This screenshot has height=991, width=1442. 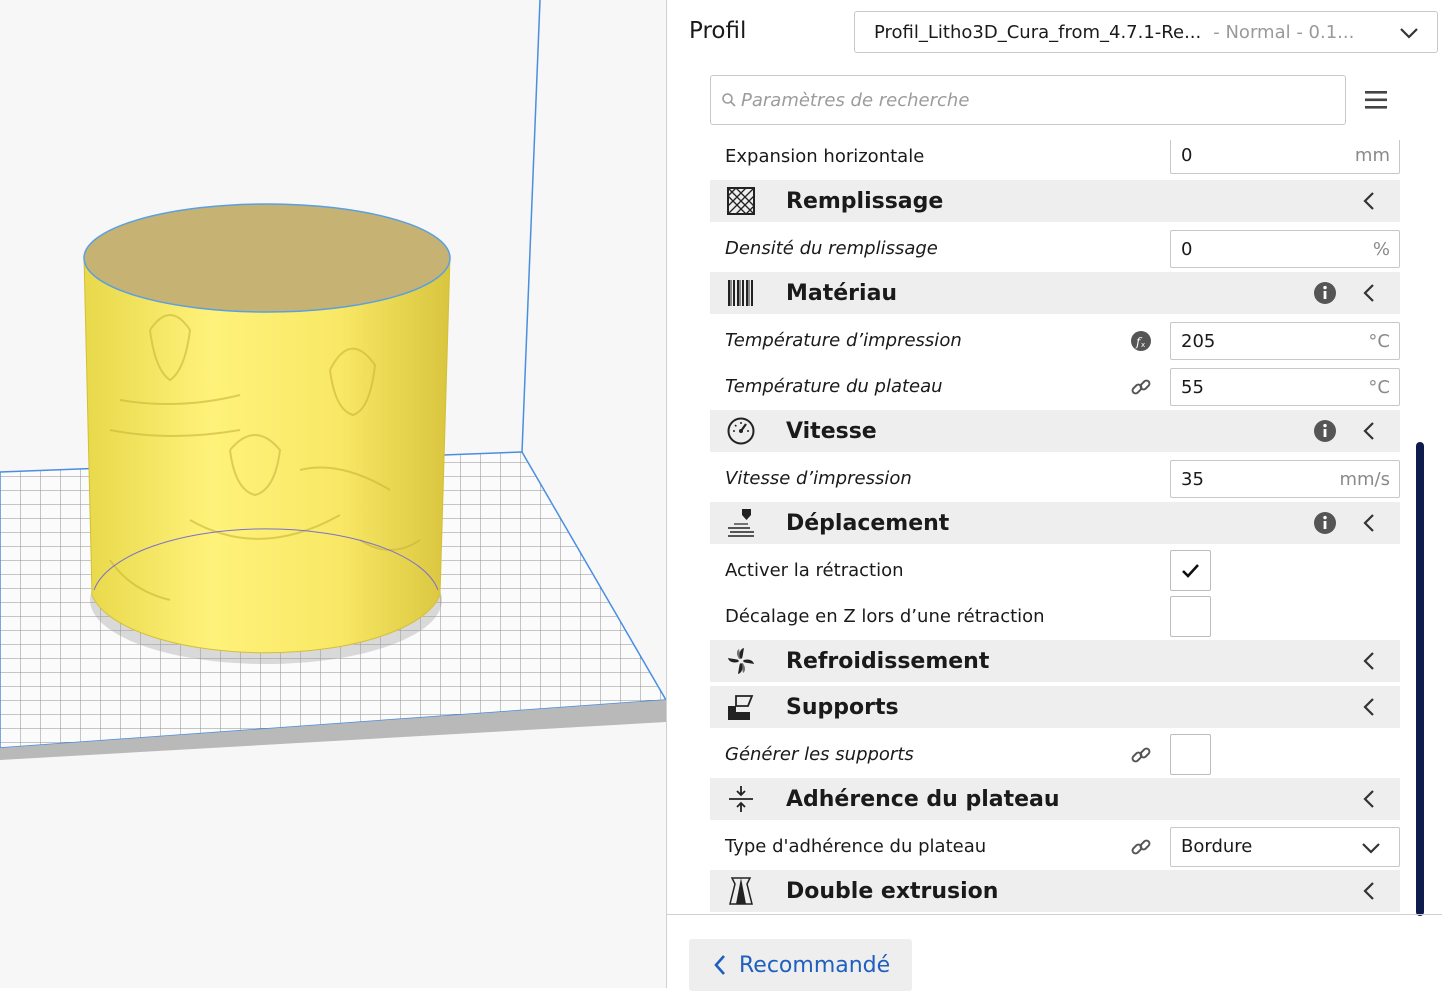 What do you see at coordinates (842, 707) in the screenshot?
I see `category-supports-title: Supports` at bounding box center [842, 707].